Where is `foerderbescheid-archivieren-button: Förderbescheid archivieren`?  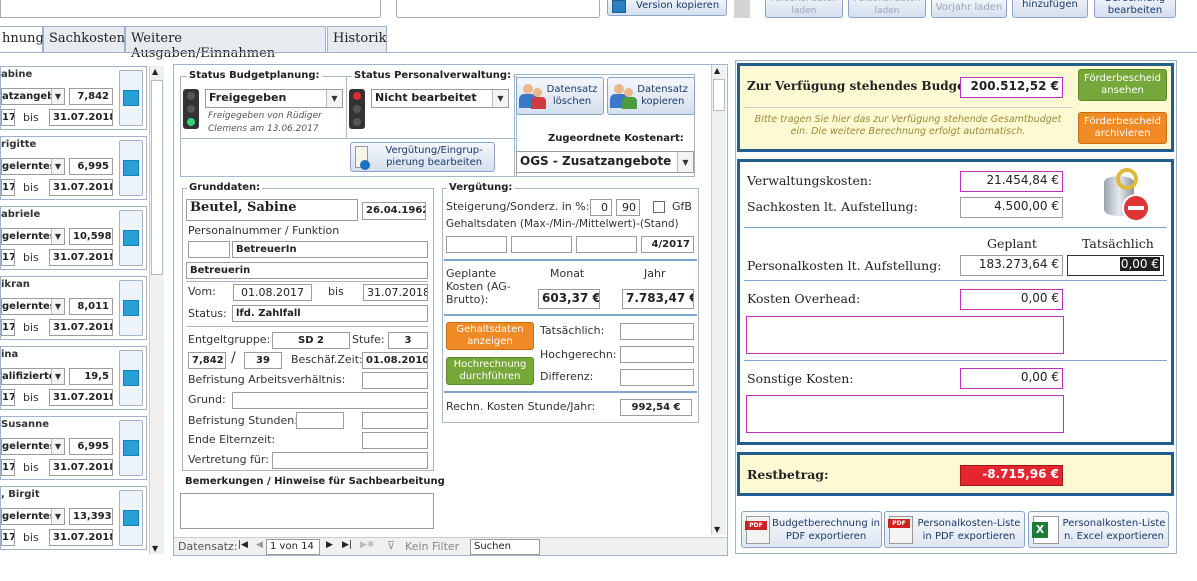
foerderbescheid-archivieren-button: Förderbescheid archivieren is located at coordinates (1122, 128).